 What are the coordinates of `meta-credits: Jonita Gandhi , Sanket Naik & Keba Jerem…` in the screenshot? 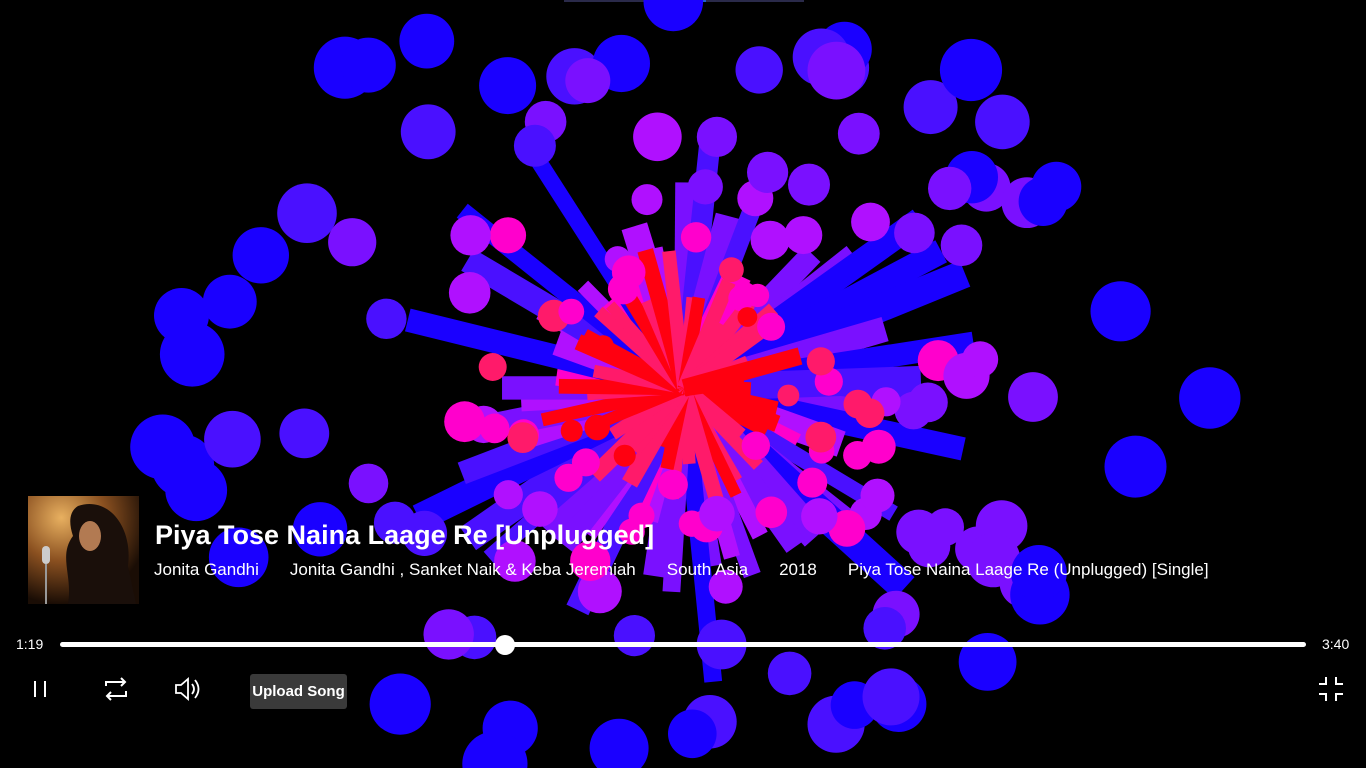 It's located at (462, 569).